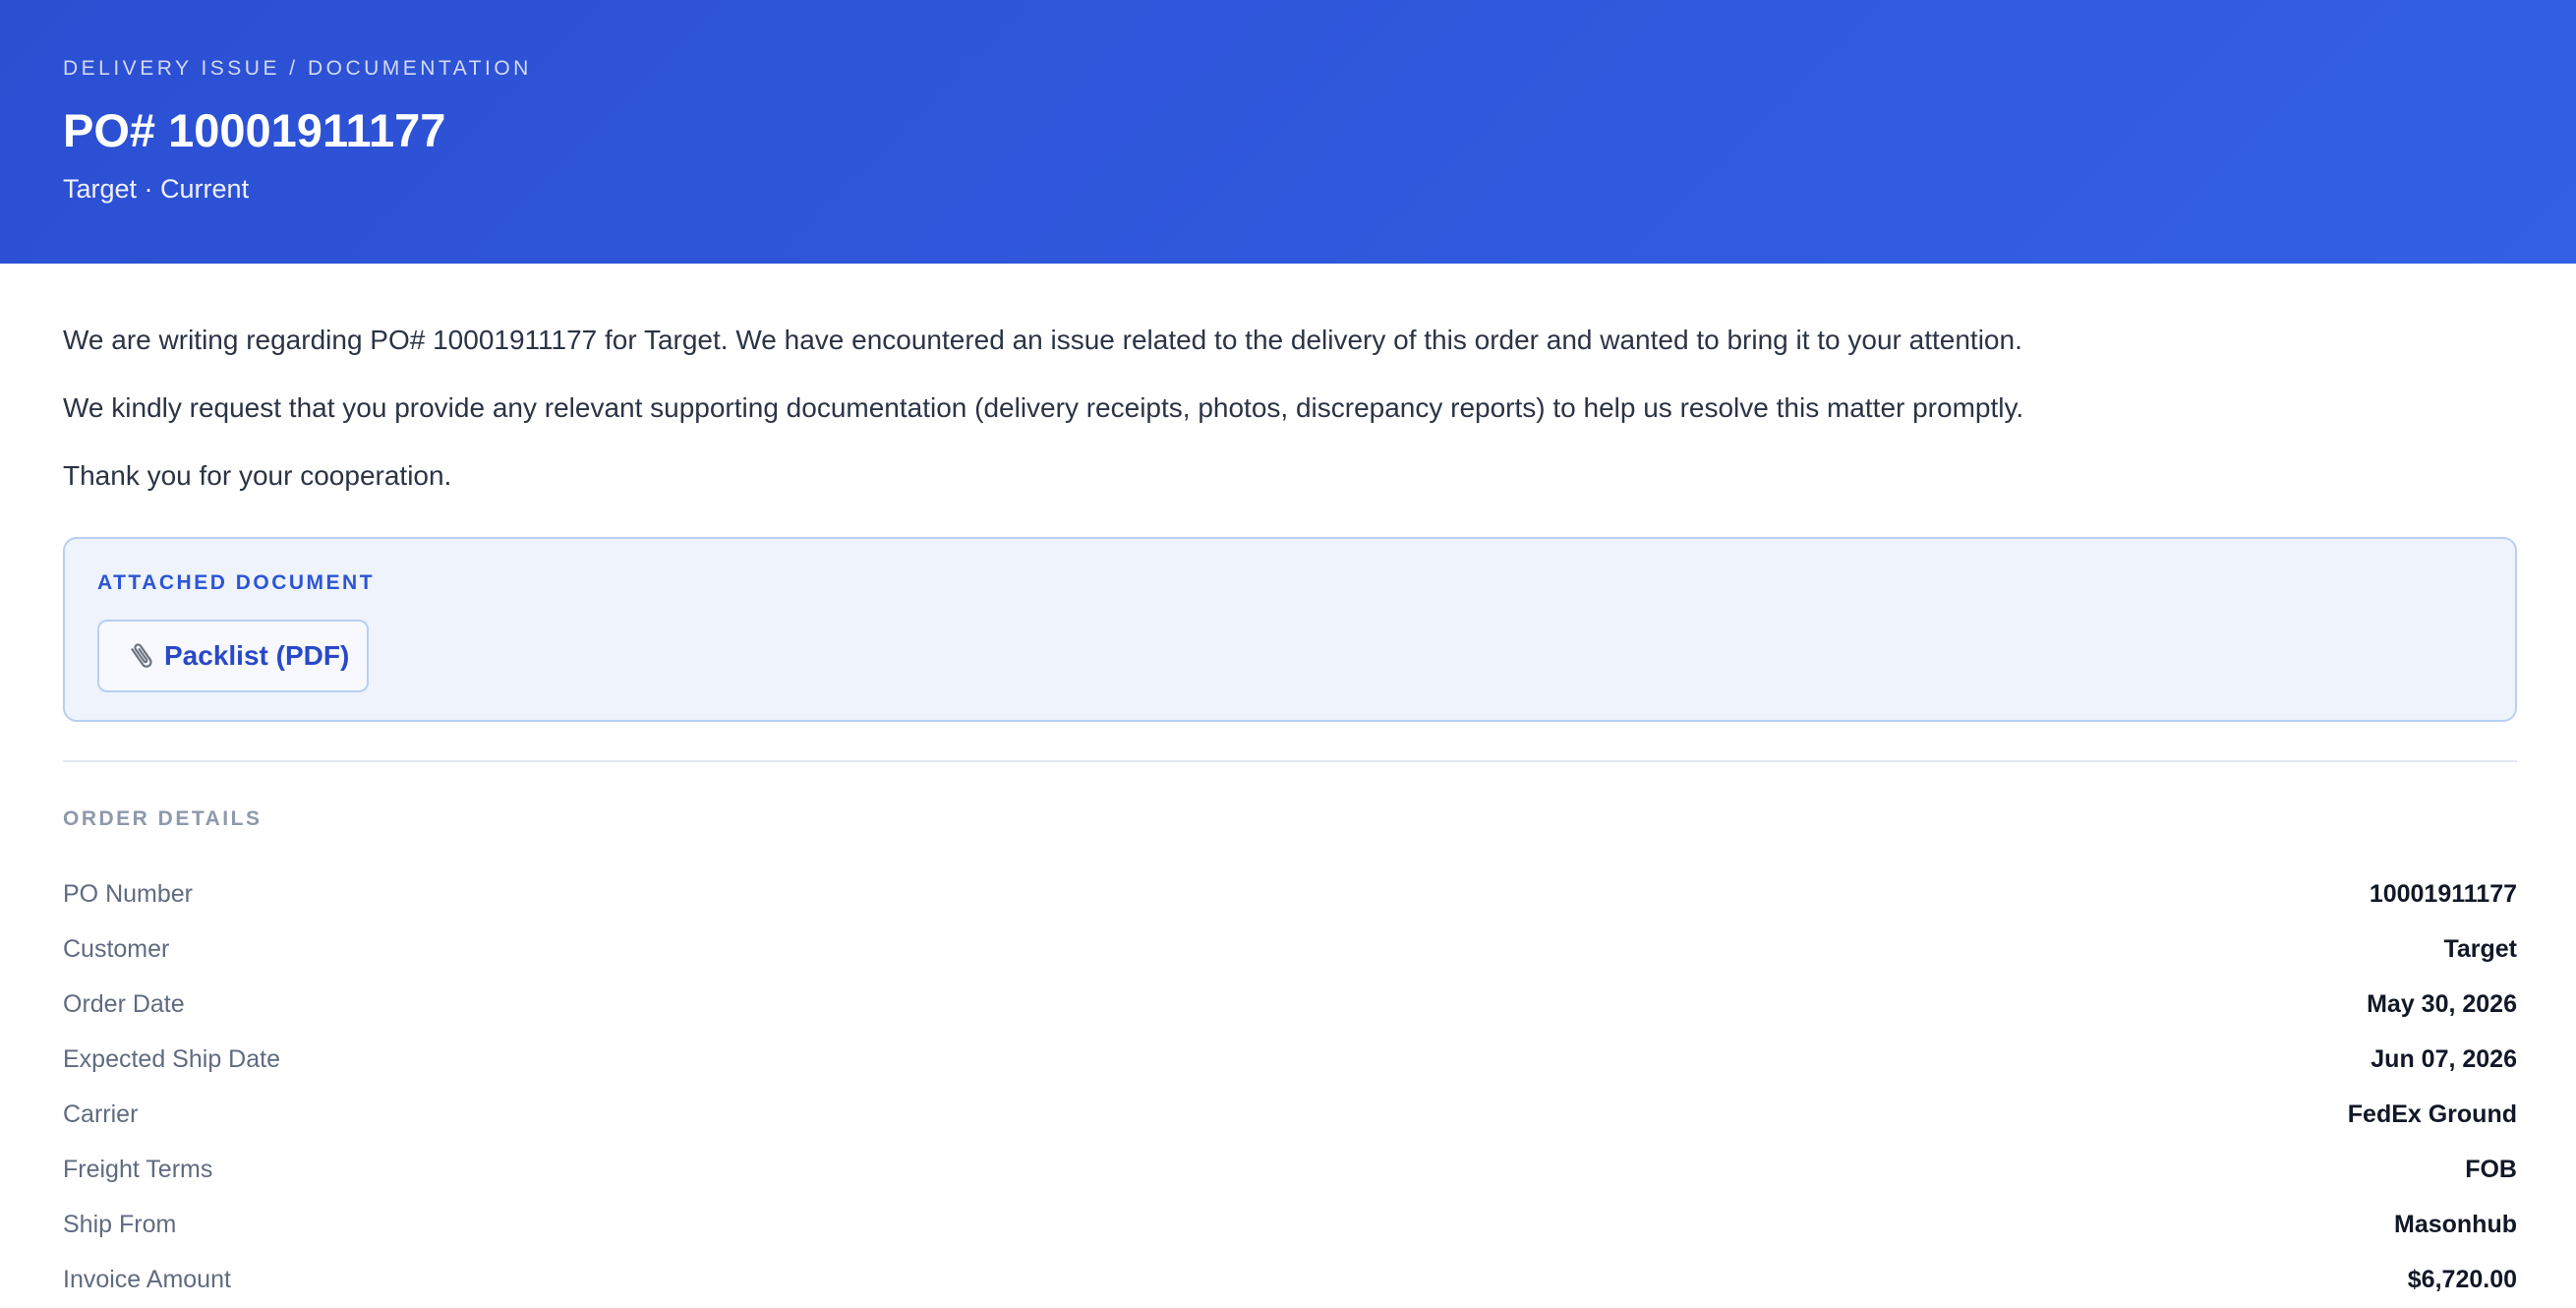 The width and height of the screenshot is (2576, 1308). I want to click on detail-row-carrier: Carrier FedEx Ground, so click(1290, 1114).